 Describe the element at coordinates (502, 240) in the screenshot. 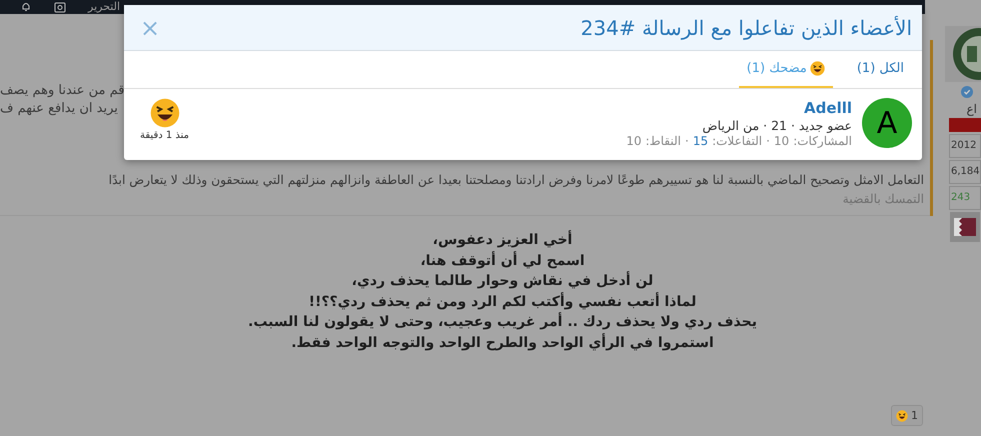

I see `post-text: أخي العزيز دعفوس،` at that location.